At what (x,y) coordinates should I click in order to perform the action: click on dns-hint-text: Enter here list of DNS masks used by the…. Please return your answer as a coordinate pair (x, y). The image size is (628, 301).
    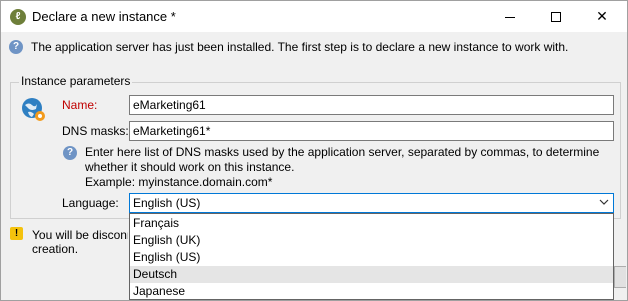
    Looking at the image, I should click on (342, 159).